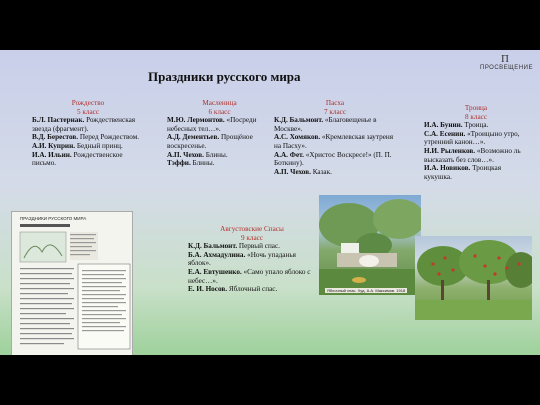  I want to click on work-author: А.А. Фет., so click(289, 154).